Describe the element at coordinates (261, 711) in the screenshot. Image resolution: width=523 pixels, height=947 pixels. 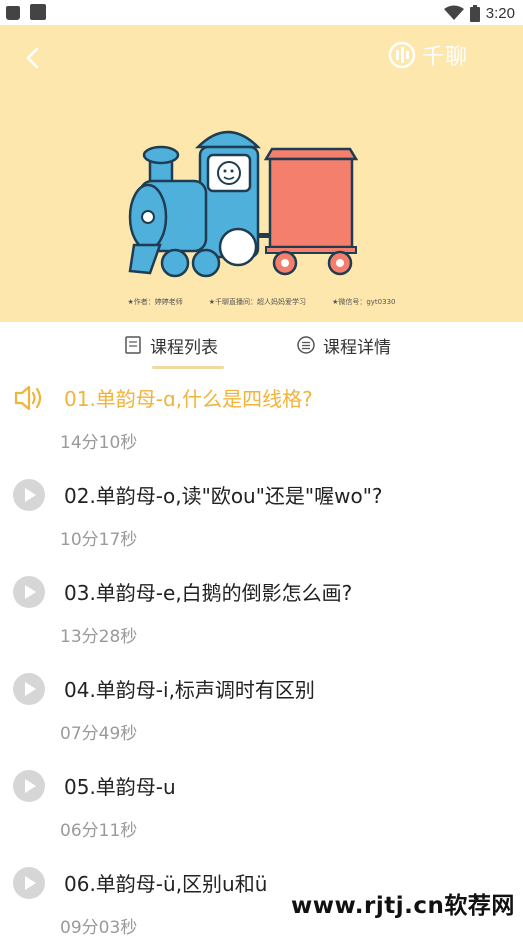
I see `lesson-item: 04.单韵母-i,标声调时有区别 07分49秒` at that location.